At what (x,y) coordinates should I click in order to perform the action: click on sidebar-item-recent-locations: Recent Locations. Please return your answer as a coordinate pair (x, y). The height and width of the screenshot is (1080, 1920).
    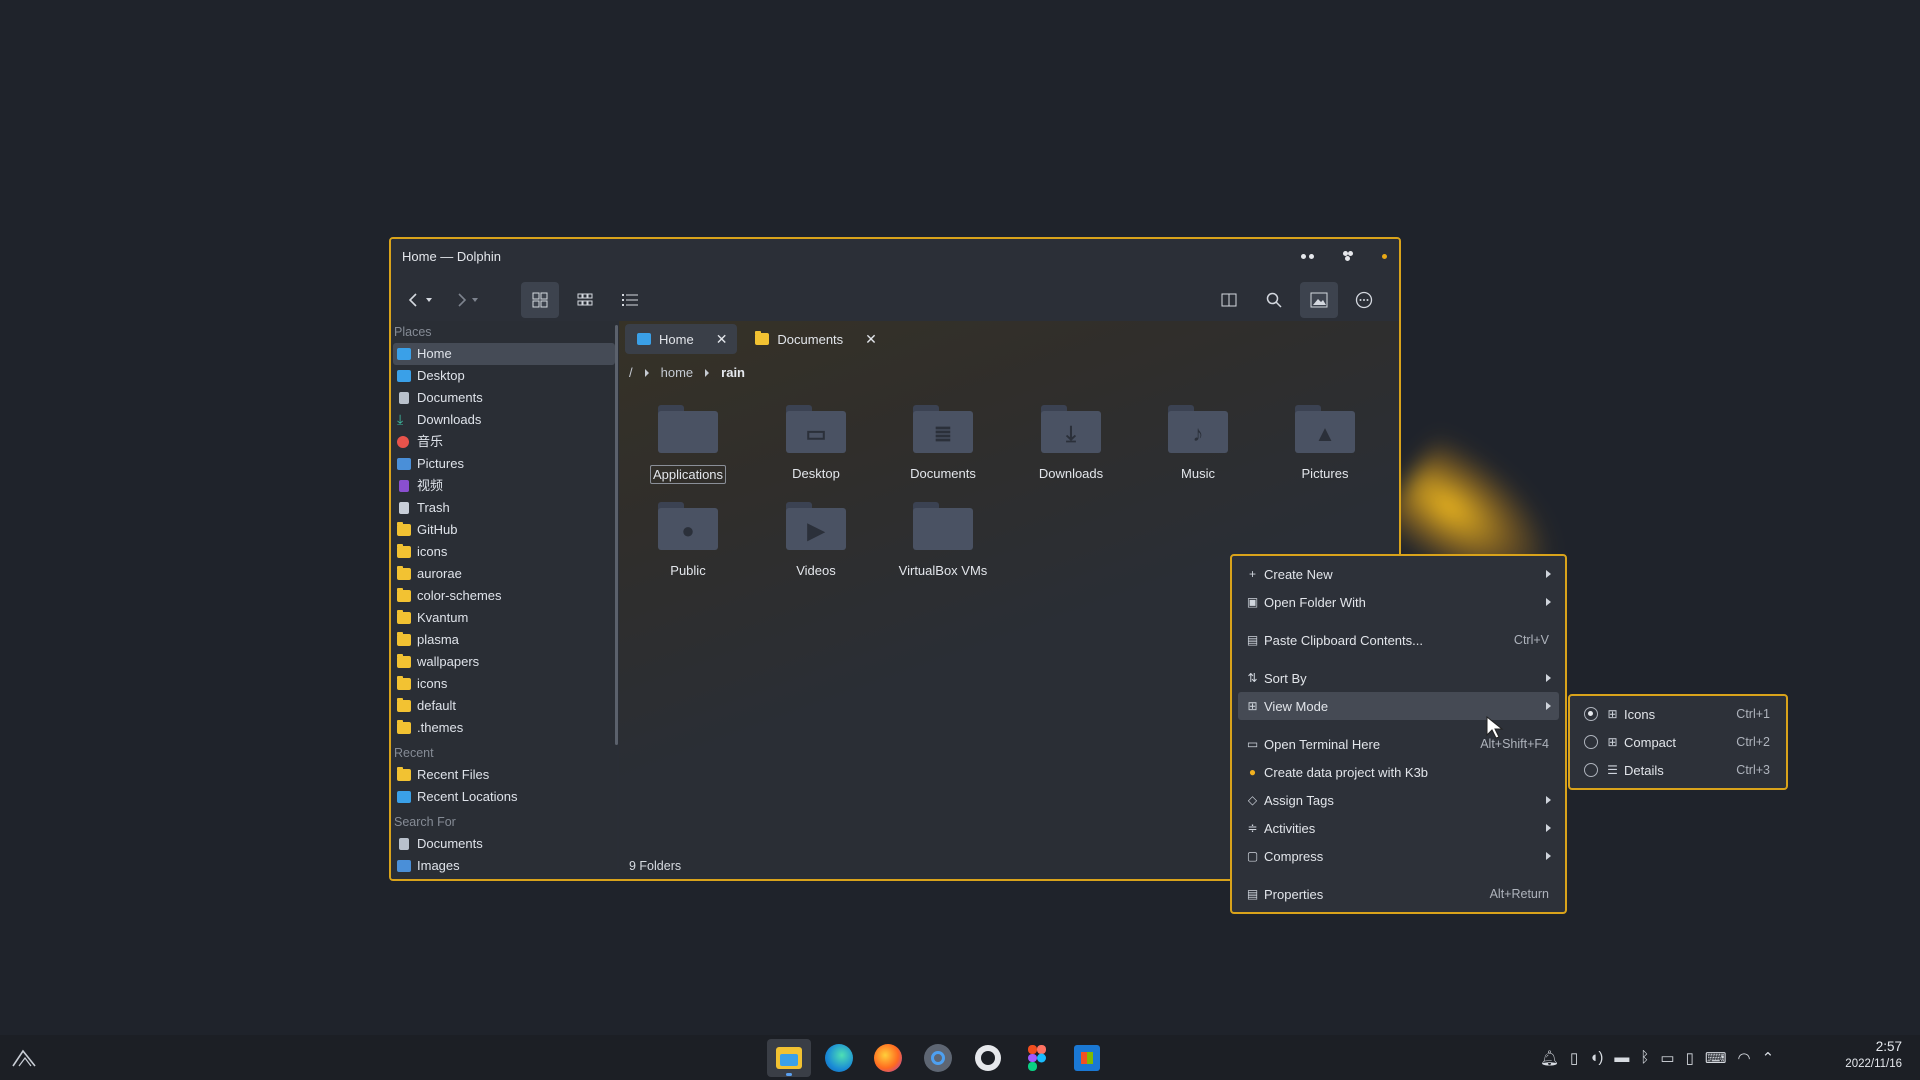
    Looking at the image, I should click on (504, 797).